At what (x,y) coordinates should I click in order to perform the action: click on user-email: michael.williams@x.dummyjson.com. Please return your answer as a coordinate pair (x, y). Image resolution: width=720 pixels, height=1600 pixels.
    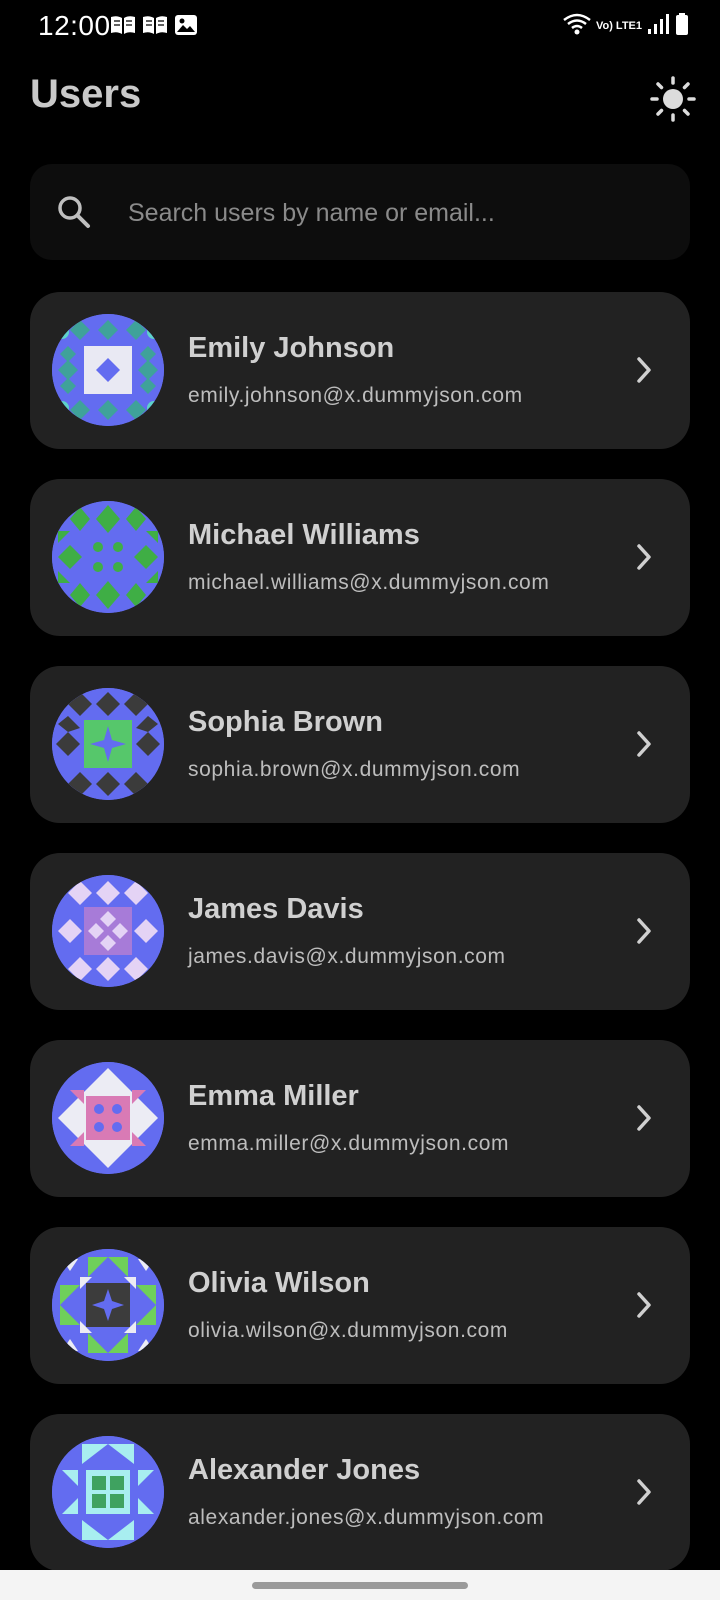
    Looking at the image, I should click on (369, 582).